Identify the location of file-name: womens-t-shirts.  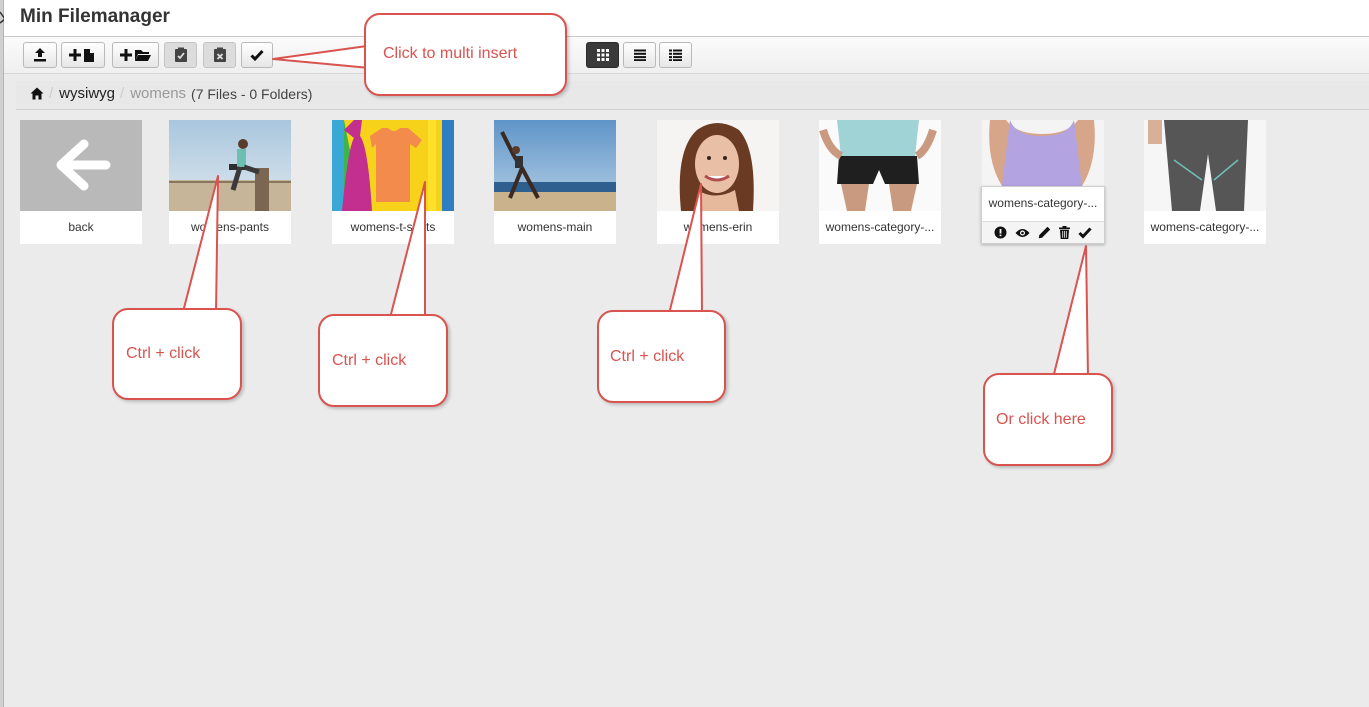
(393, 227).